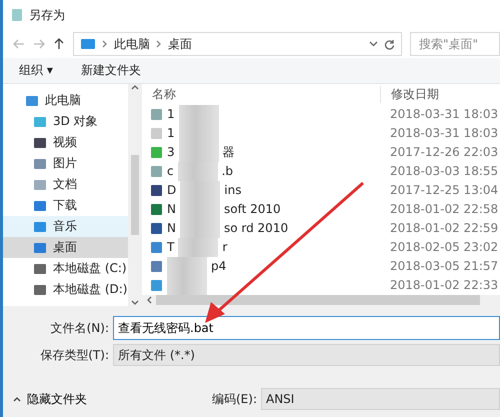 This screenshot has width=500, height=417. What do you see at coordinates (80, 328) in the screenshot?
I see `filename-label: 文件名(N):` at bounding box center [80, 328].